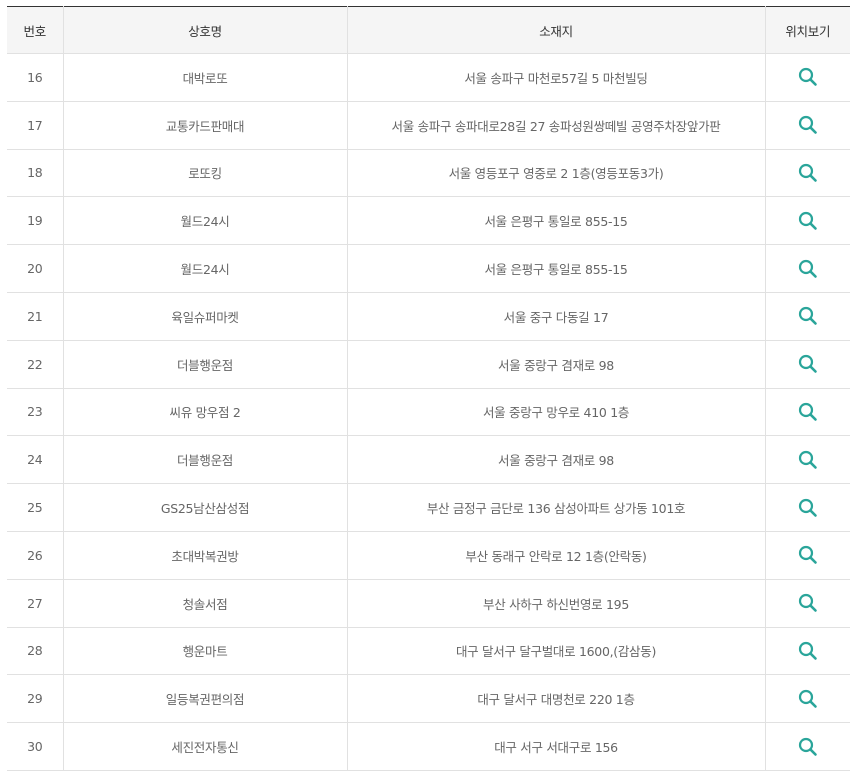  What do you see at coordinates (35, 364) in the screenshot?
I see `row-number: 22` at bounding box center [35, 364].